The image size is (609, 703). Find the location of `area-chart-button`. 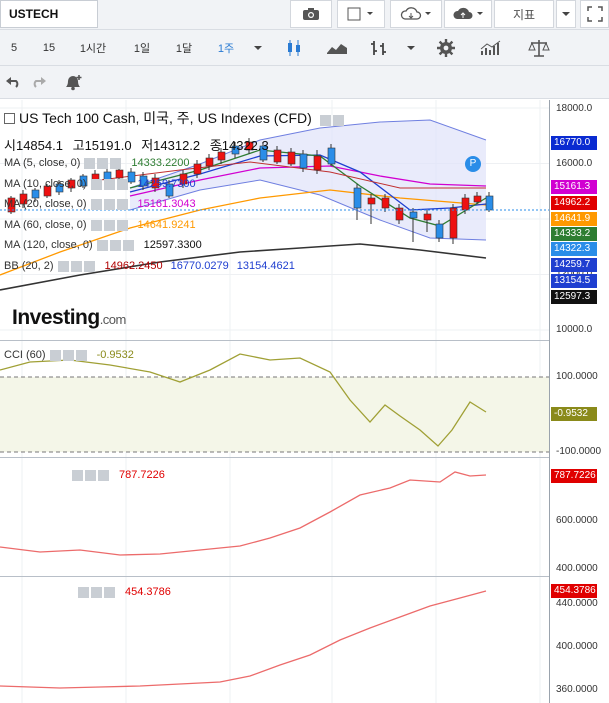

area-chart-button is located at coordinates (337, 48).